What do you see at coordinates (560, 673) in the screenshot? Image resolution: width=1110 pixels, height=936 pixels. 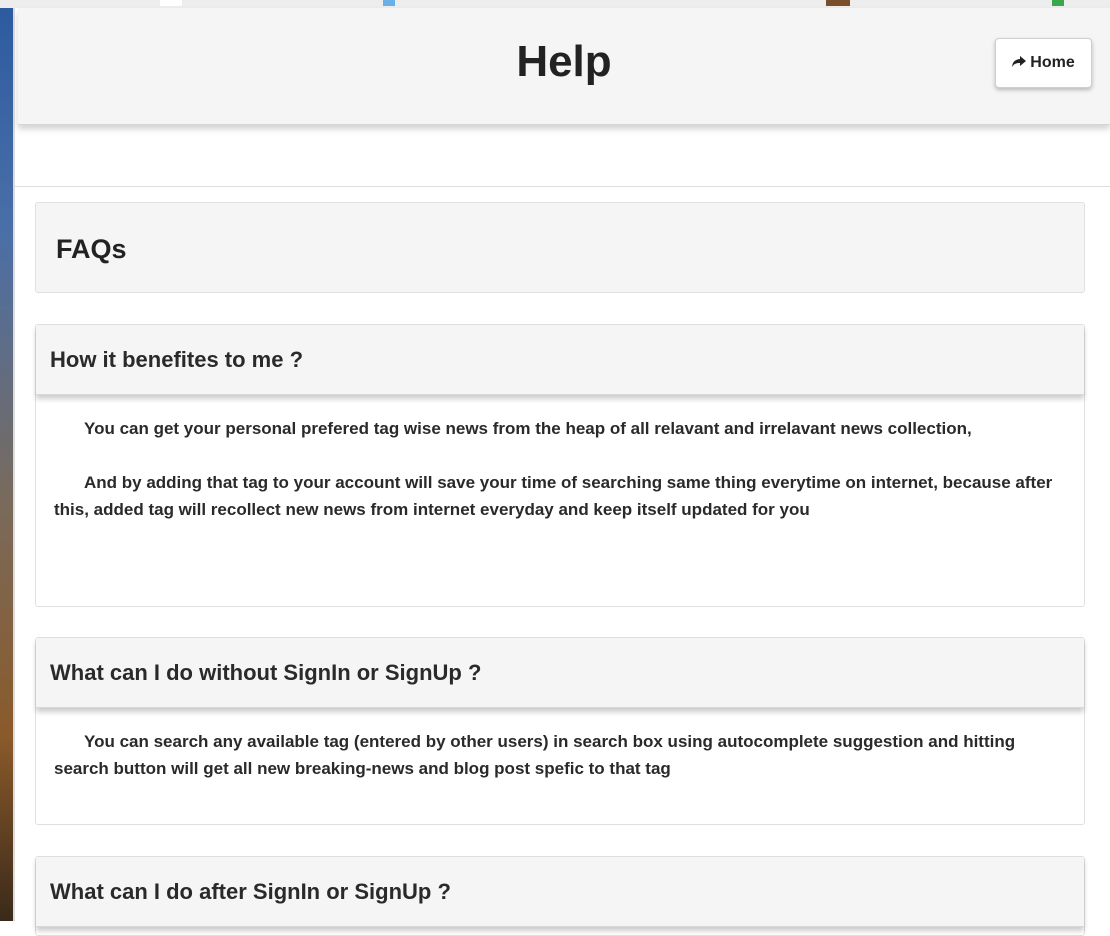 I see `faq-question-header: What can I do without SignIn or SignUp ?` at bounding box center [560, 673].